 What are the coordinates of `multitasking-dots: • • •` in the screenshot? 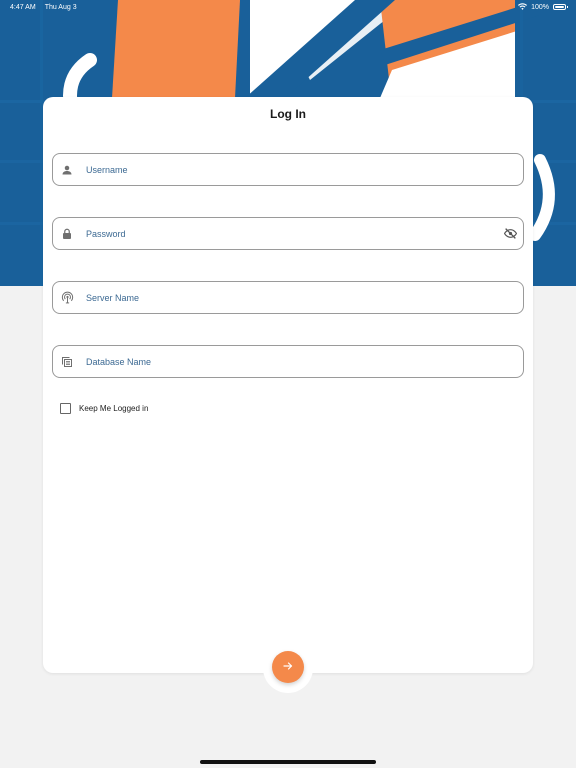 It's located at (297, 7).